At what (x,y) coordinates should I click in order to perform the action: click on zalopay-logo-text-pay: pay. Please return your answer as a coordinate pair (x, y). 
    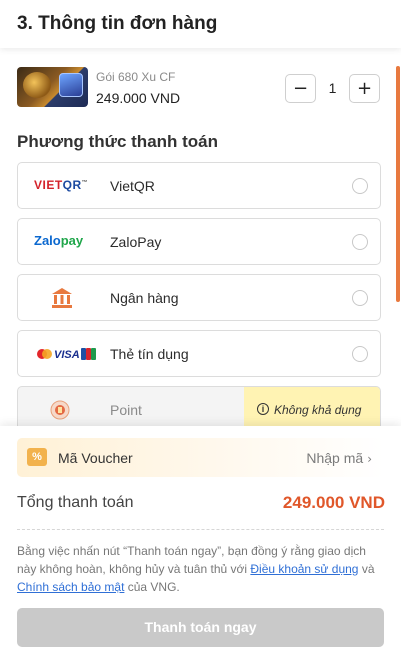
    Looking at the image, I should click on (72, 240).